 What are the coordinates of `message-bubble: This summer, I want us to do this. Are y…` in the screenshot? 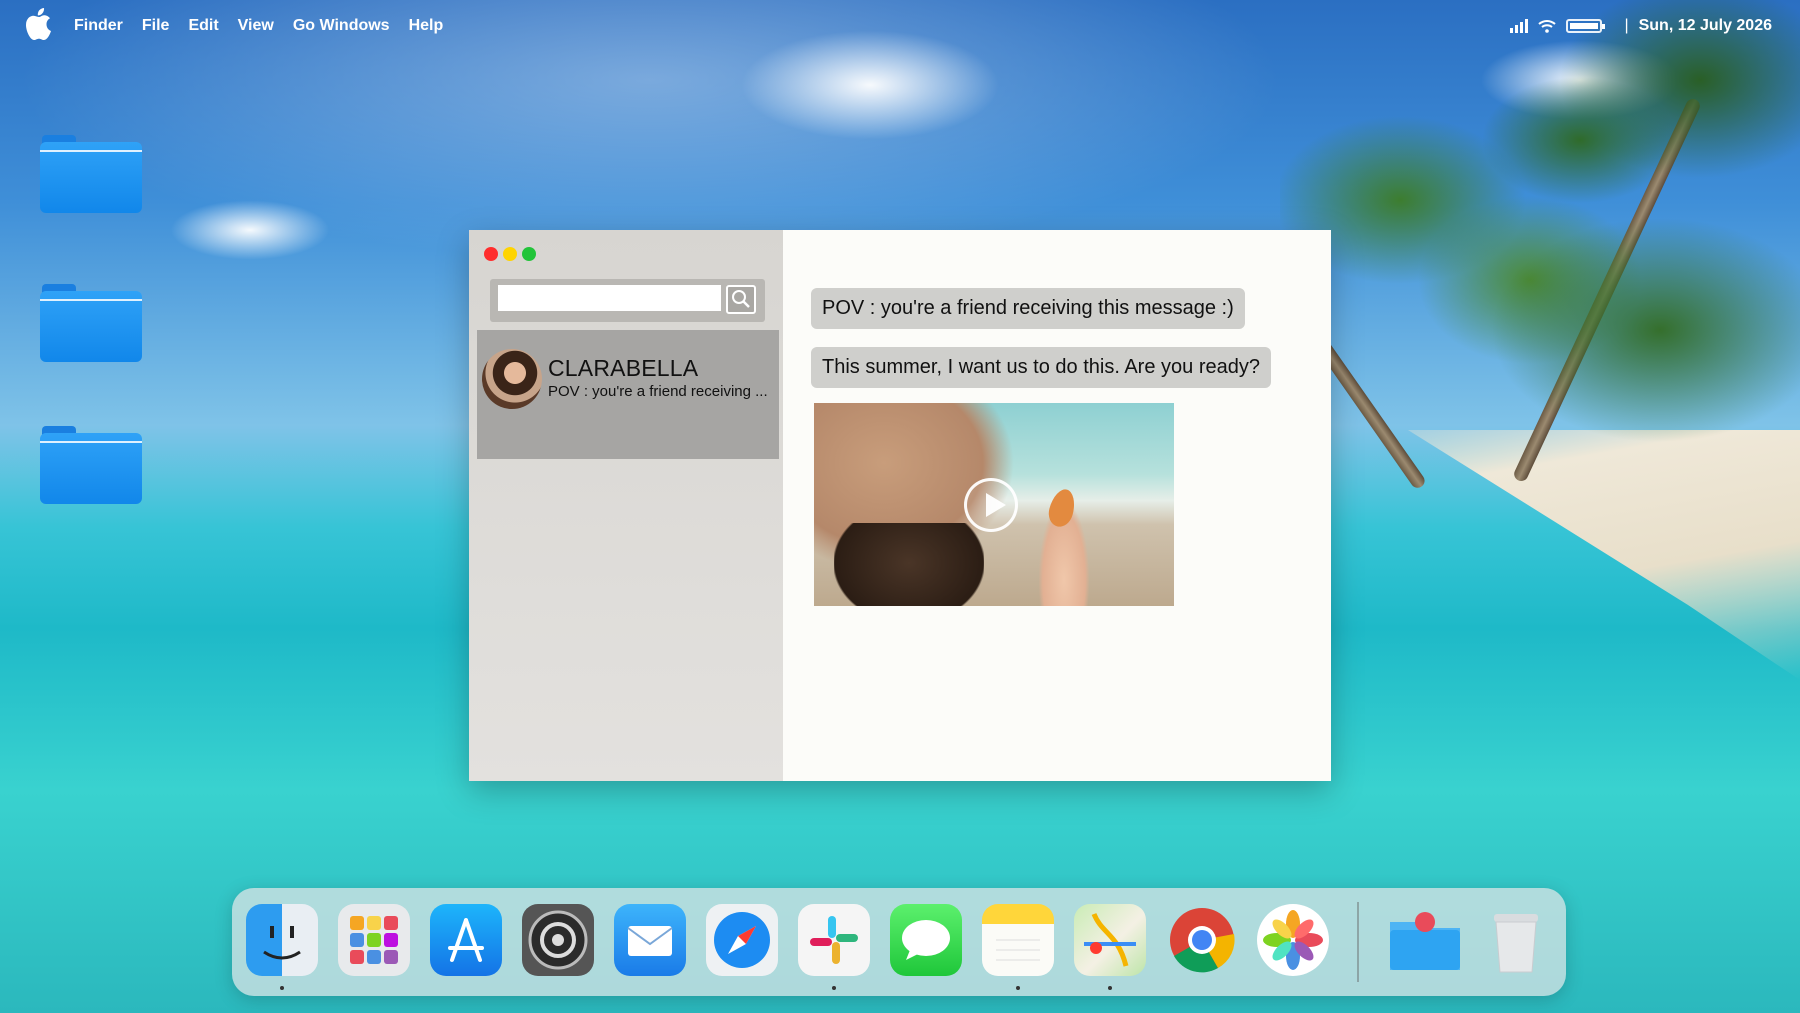 It's located at (1041, 367).